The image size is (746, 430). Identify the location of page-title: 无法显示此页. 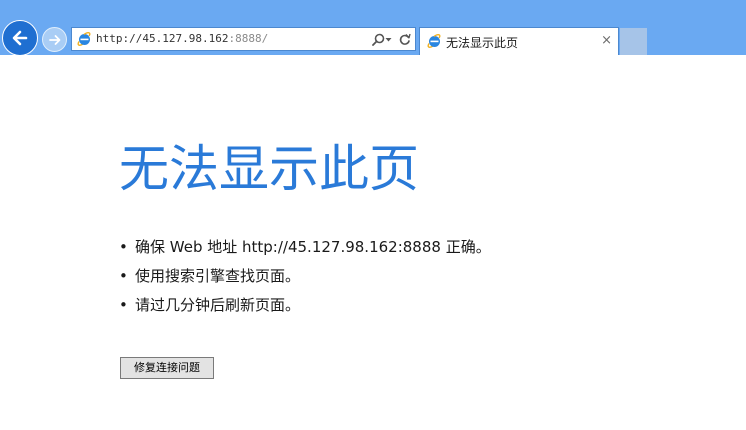
(269, 169).